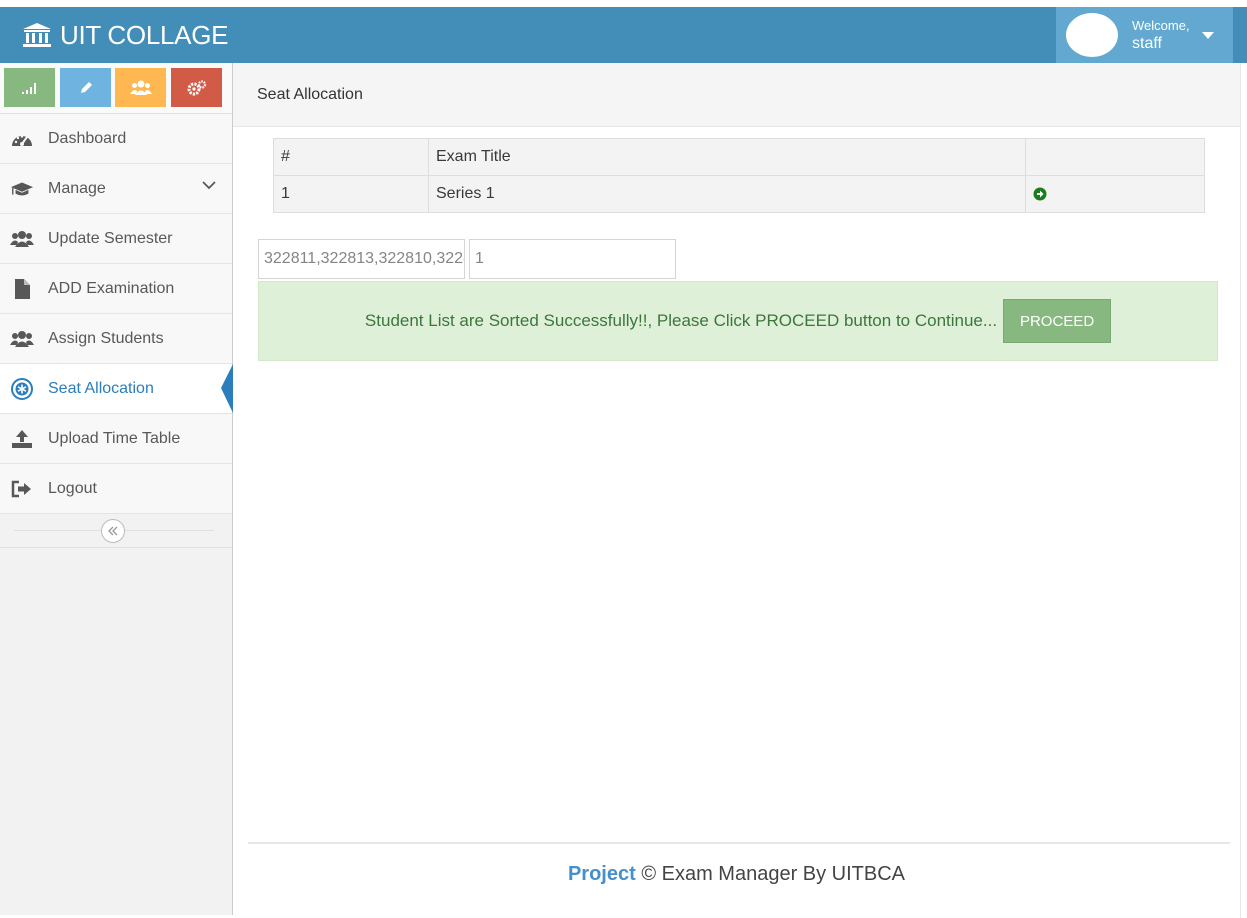  What do you see at coordinates (1115, 157) in the screenshot?
I see `column-header-action` at bounding box center [1115, 157].